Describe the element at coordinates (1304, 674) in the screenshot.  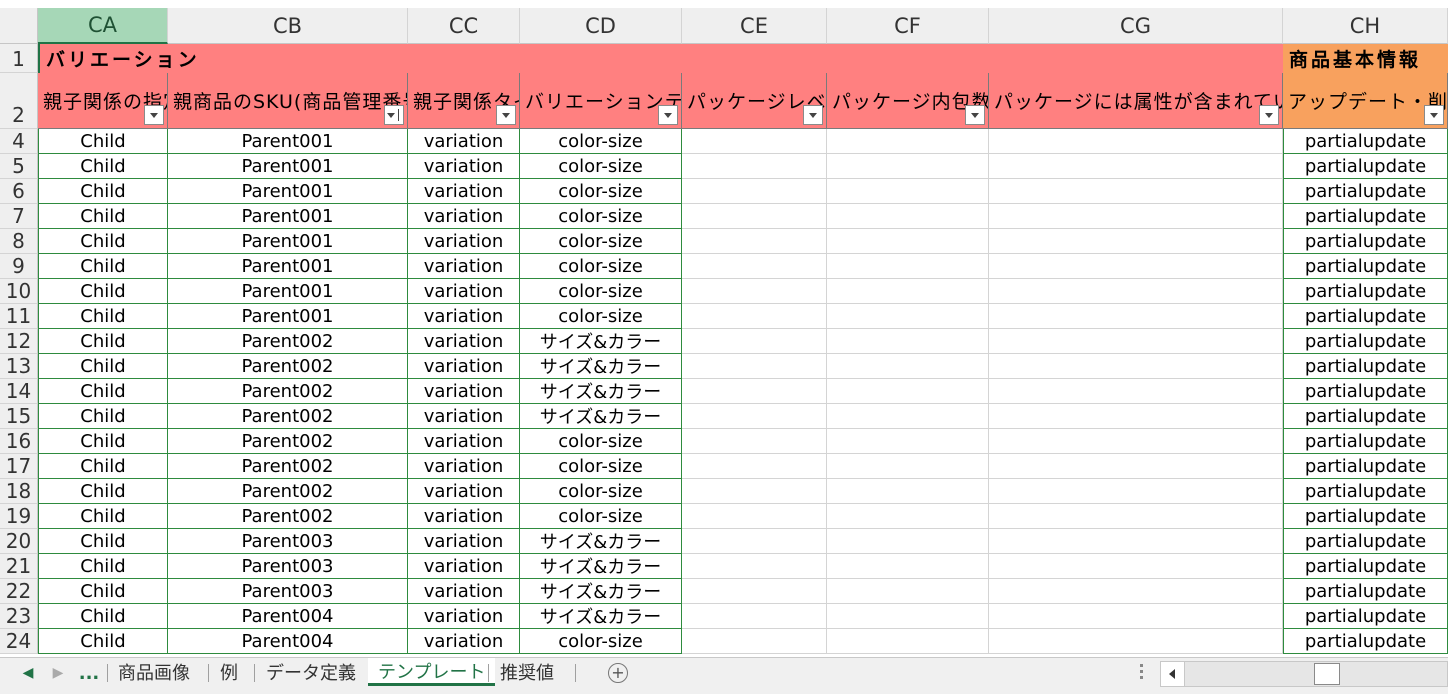
I see `horizontal-scrollbar` at that location.